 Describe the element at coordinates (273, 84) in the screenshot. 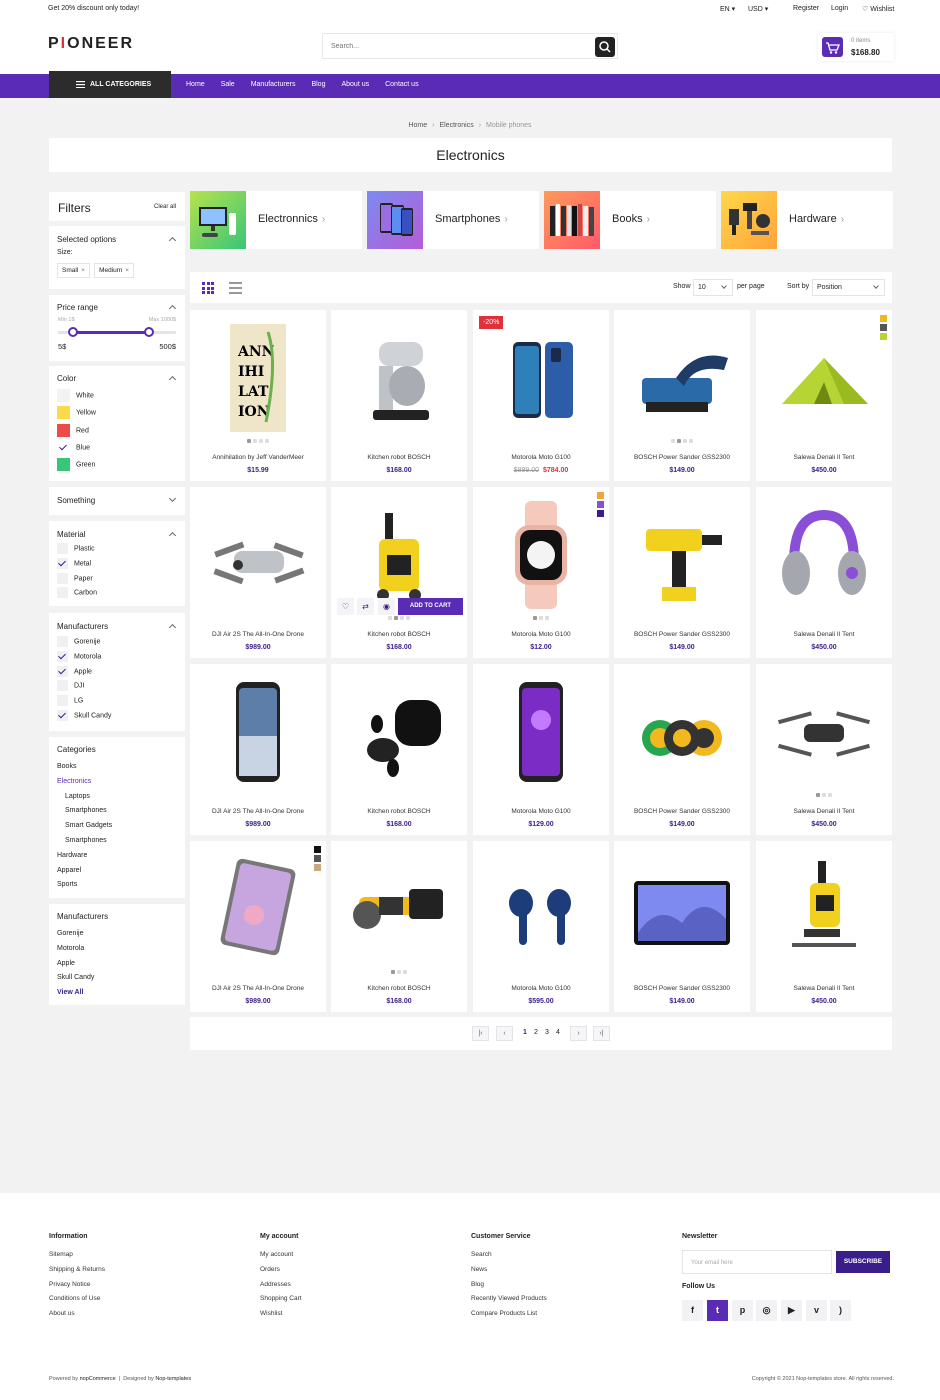

I see `nav-manufacturers: Manufacturers` at that location.